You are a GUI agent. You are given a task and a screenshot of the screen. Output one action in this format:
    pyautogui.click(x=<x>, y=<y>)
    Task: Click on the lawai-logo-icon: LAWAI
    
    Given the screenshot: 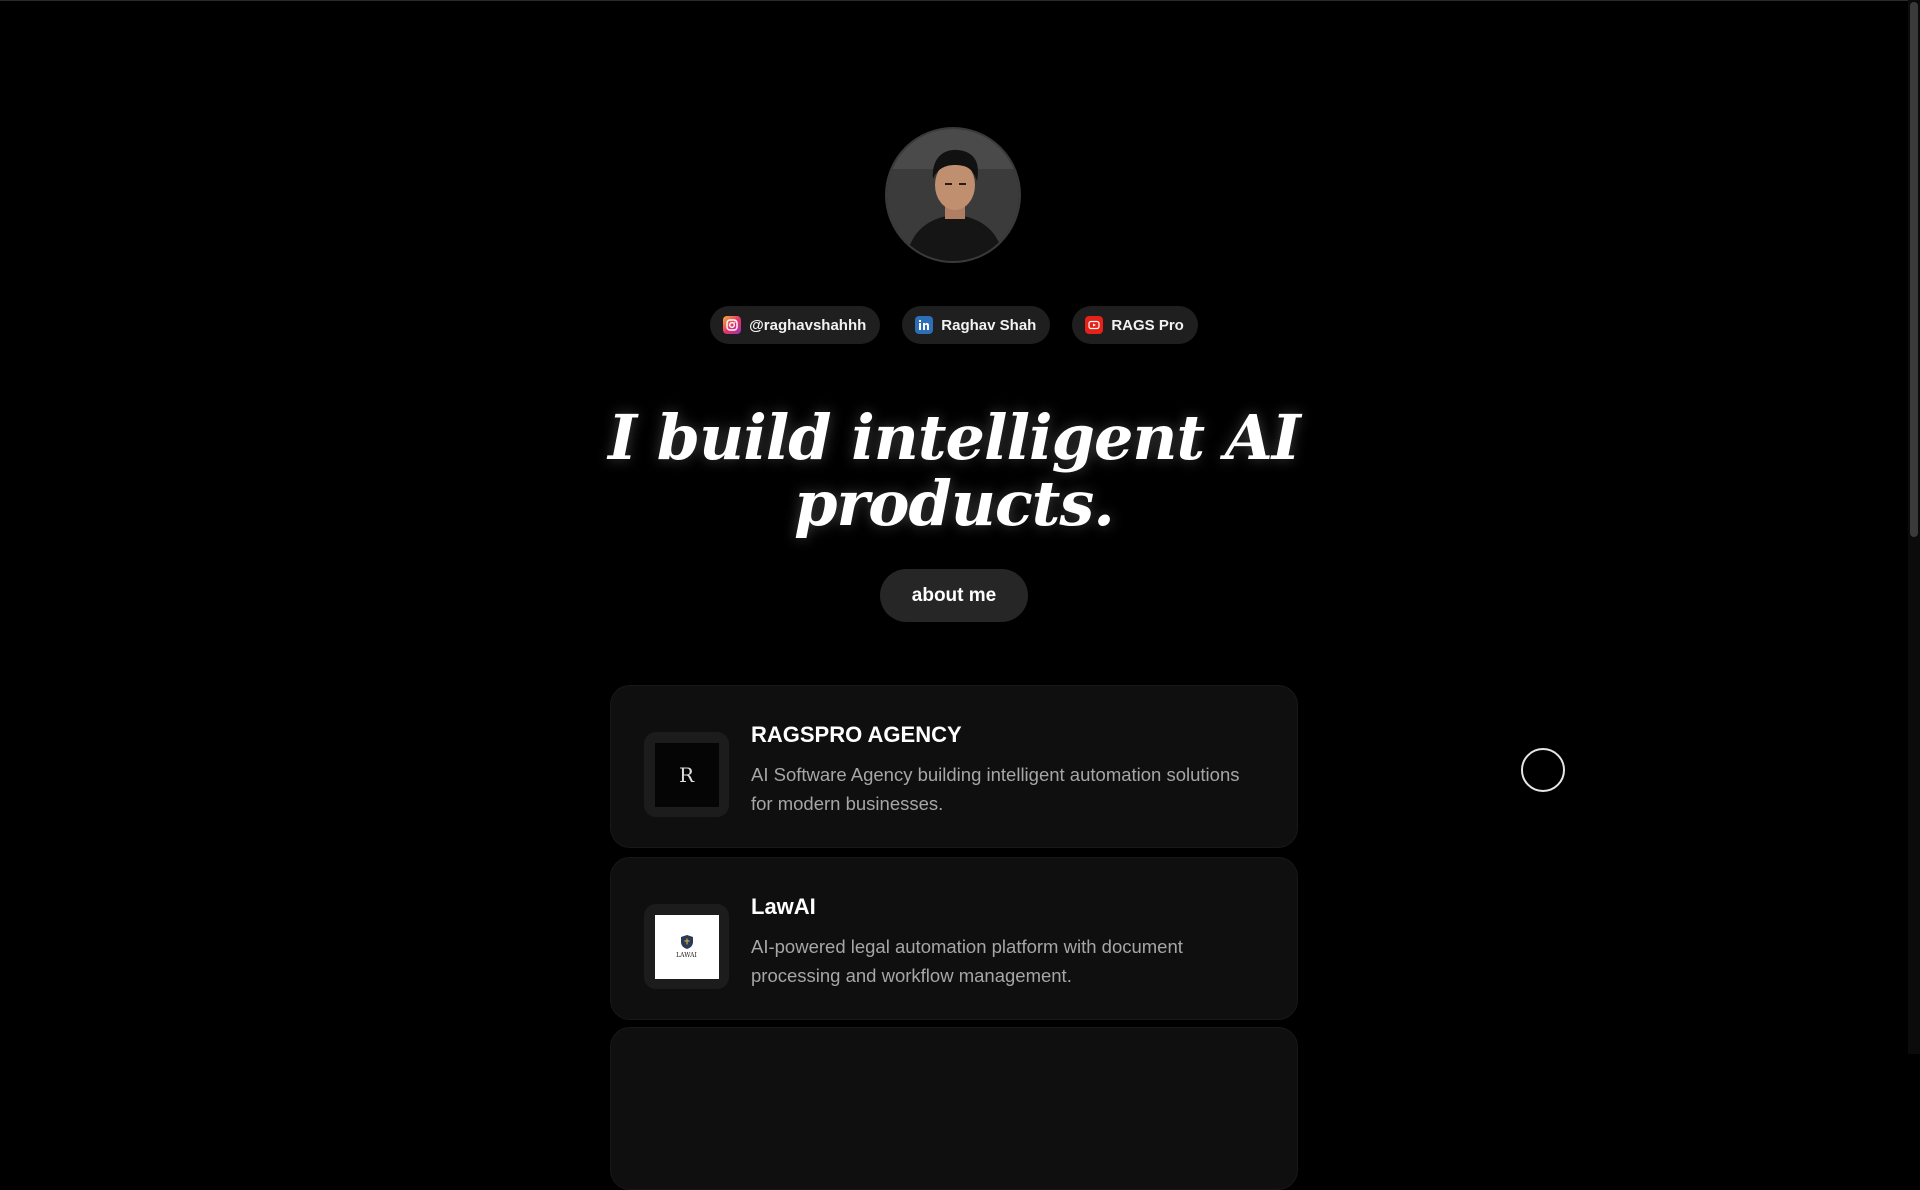 What is the action you would take?
    pyautogui.click(x=686, y=946)
    